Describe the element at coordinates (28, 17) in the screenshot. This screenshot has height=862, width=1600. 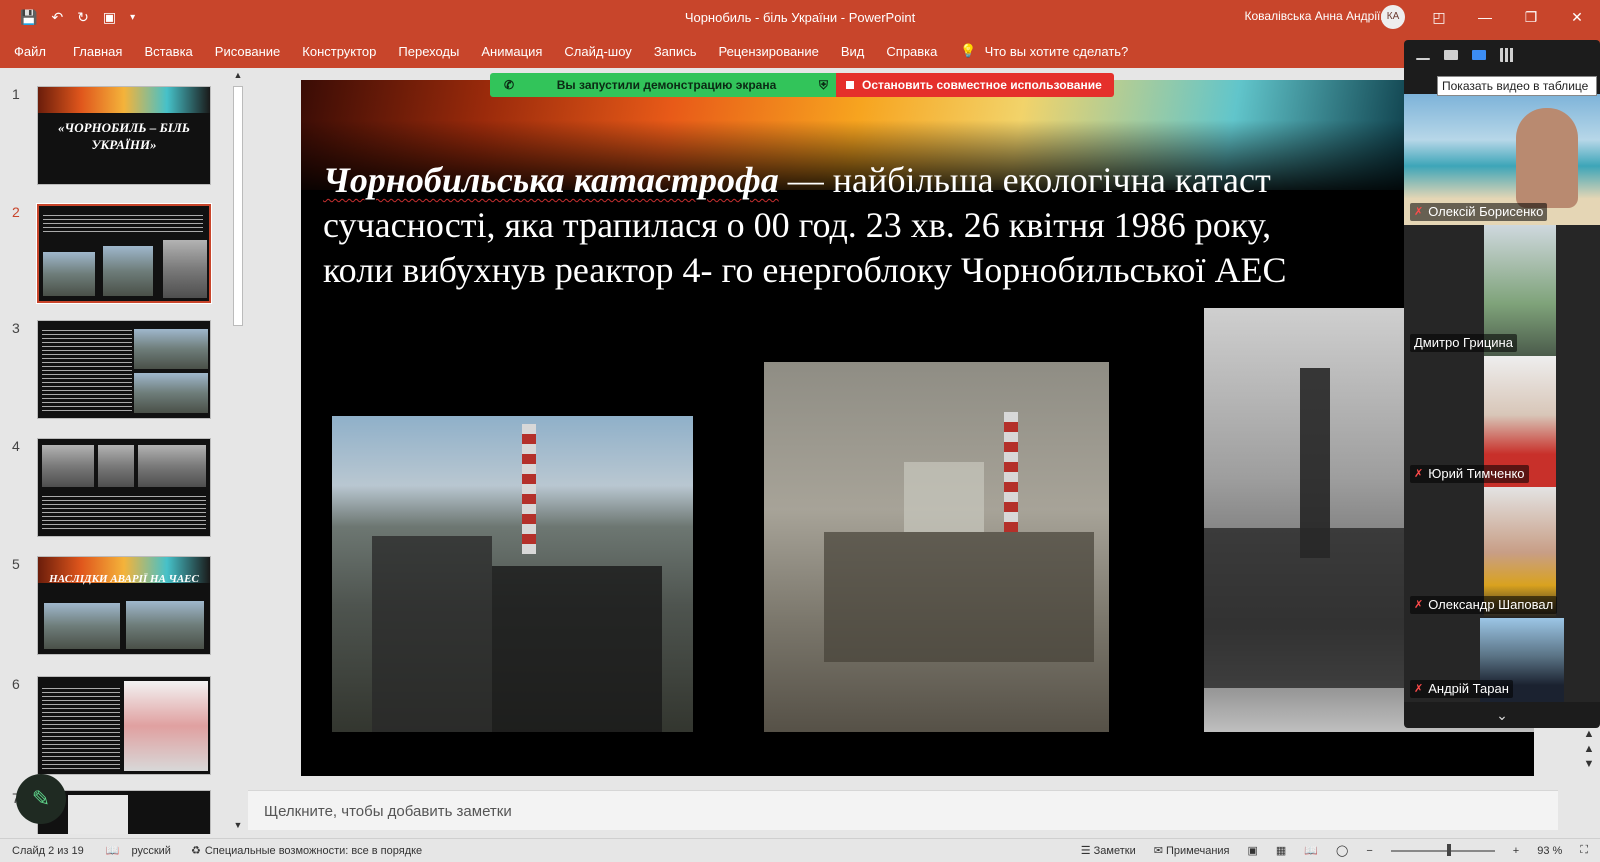
I see `save-icon: 💾` at that location.